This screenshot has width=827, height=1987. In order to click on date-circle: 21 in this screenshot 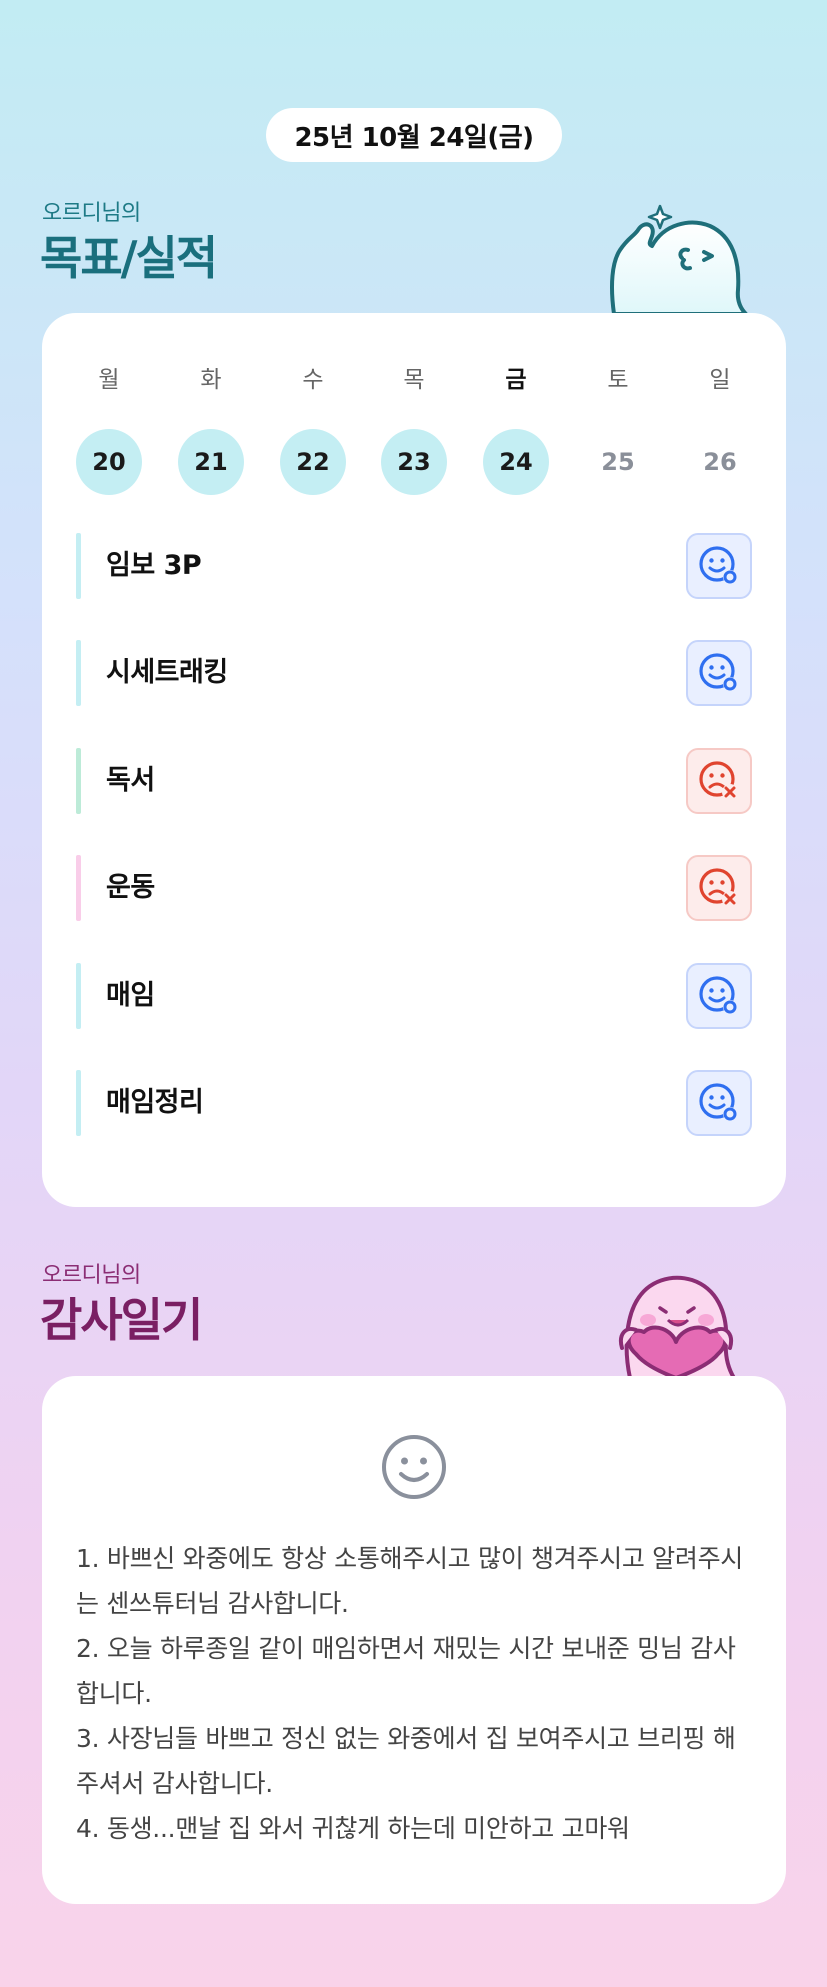, I will do `click(211, 462)`.